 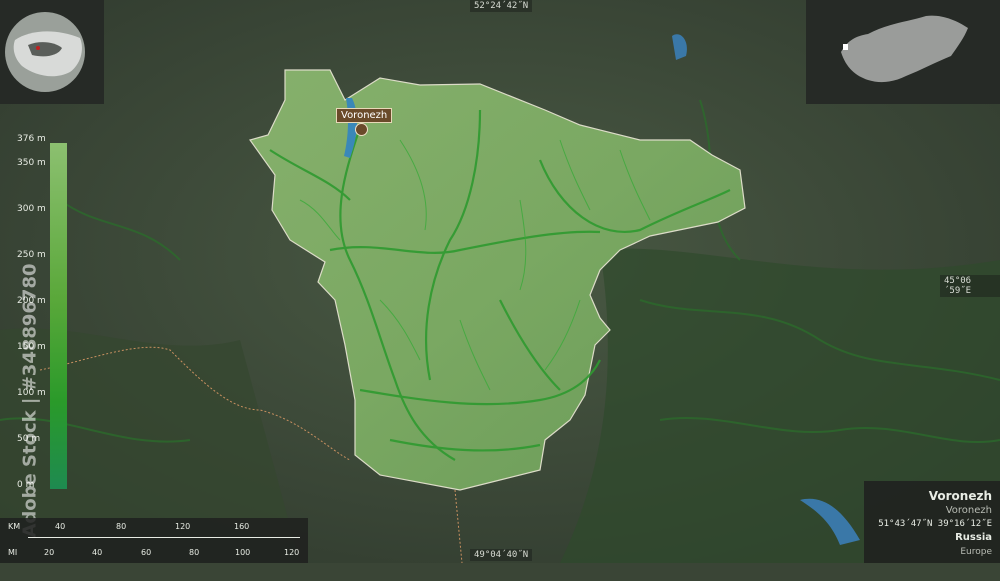 I want to click on legend-tick: 350 m, so click(x=31, y=163).